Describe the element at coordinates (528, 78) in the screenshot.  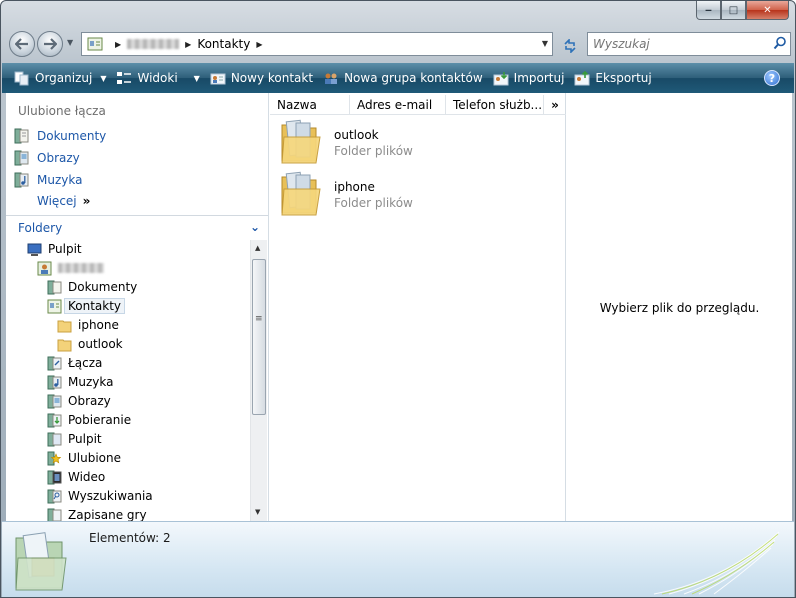
I see `import-button: Importuj` at that location.